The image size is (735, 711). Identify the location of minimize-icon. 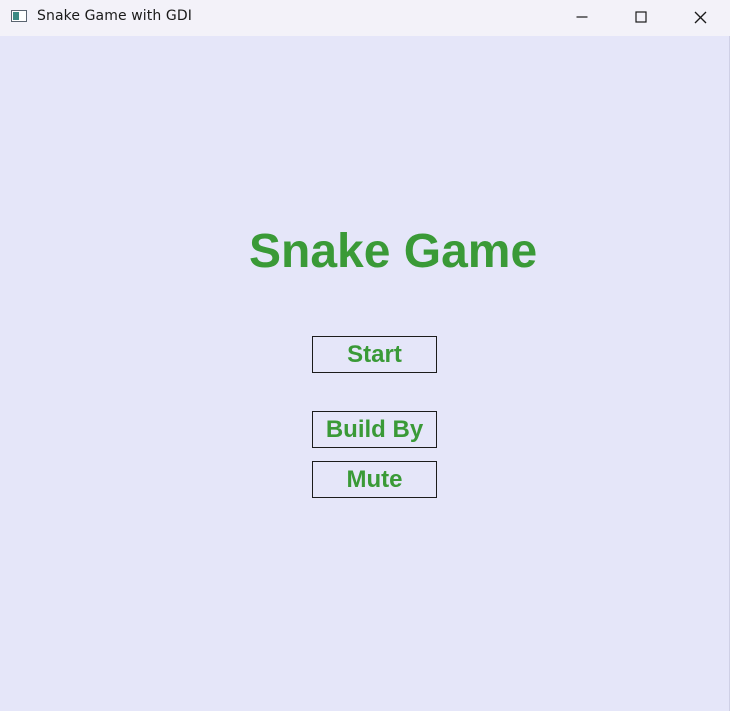
(582, 17).